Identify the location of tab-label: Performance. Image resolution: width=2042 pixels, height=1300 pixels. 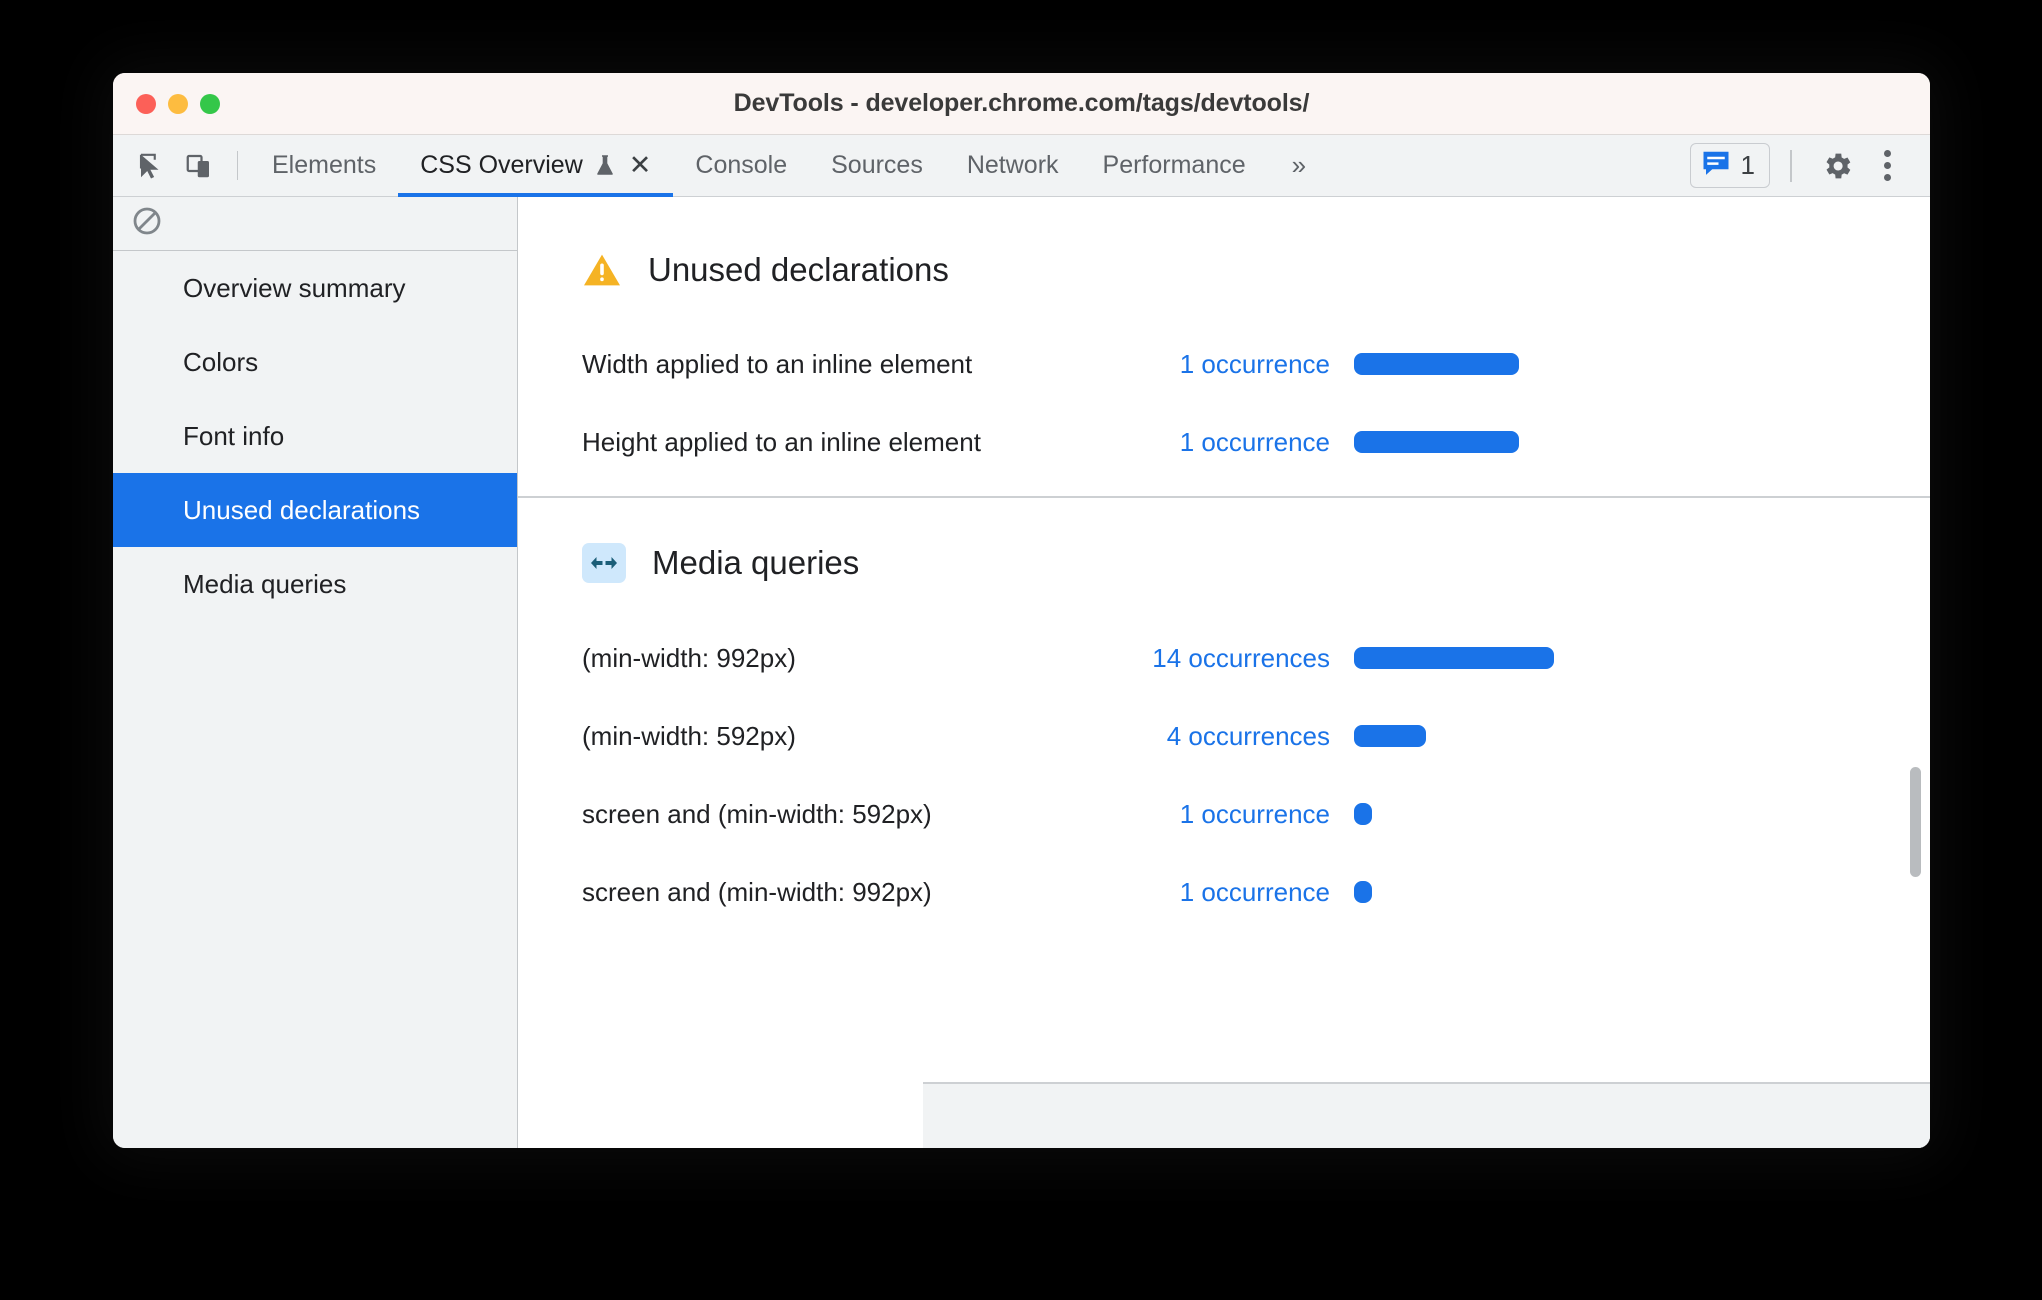
(1174, 165).